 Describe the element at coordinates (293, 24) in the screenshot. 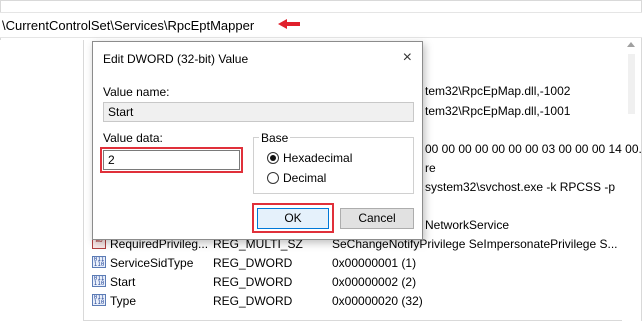

I see `arrow-shaft` at that location.